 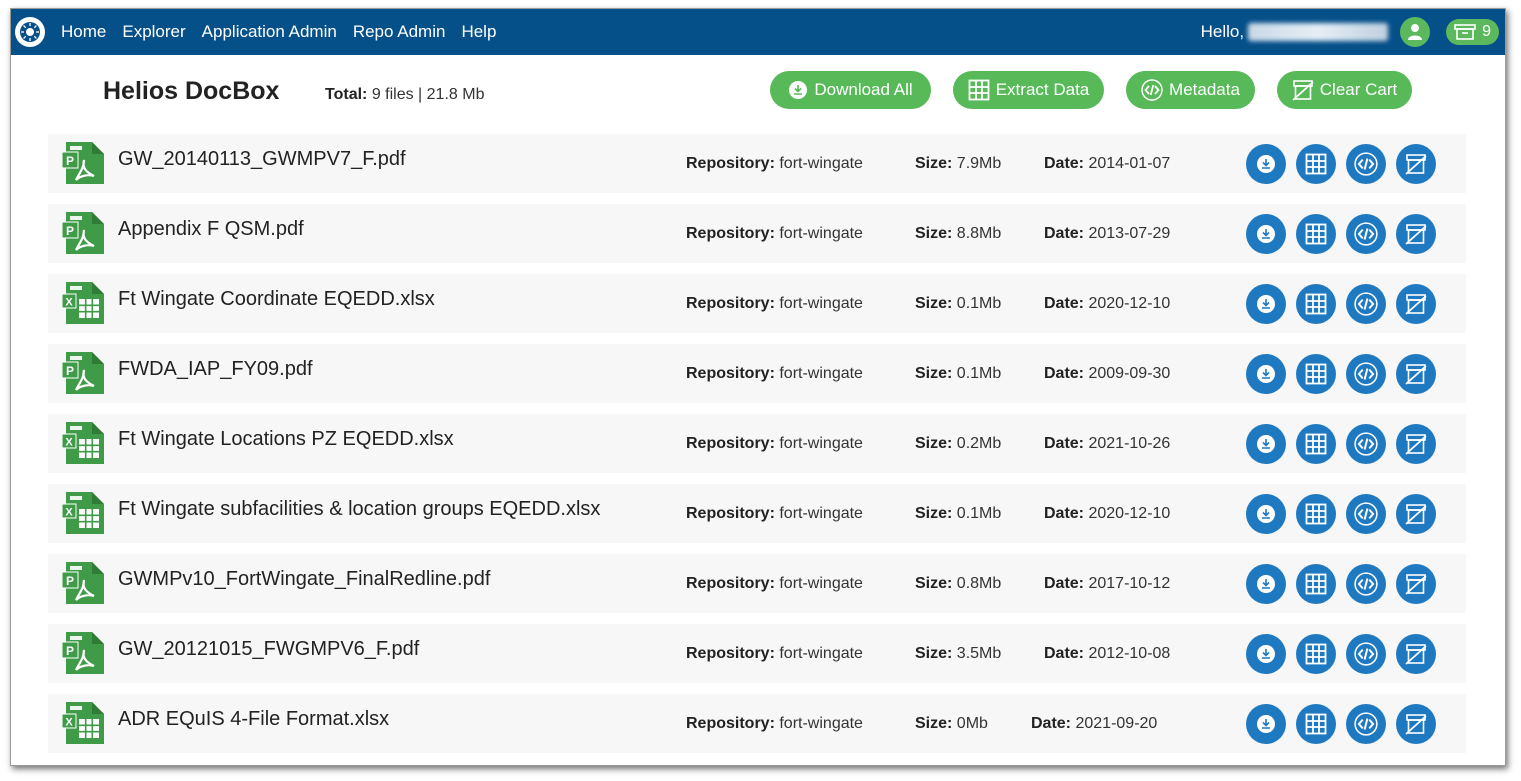 I want to click on clear-cart-button: Clear Cart, so click(x=1344, y=90).